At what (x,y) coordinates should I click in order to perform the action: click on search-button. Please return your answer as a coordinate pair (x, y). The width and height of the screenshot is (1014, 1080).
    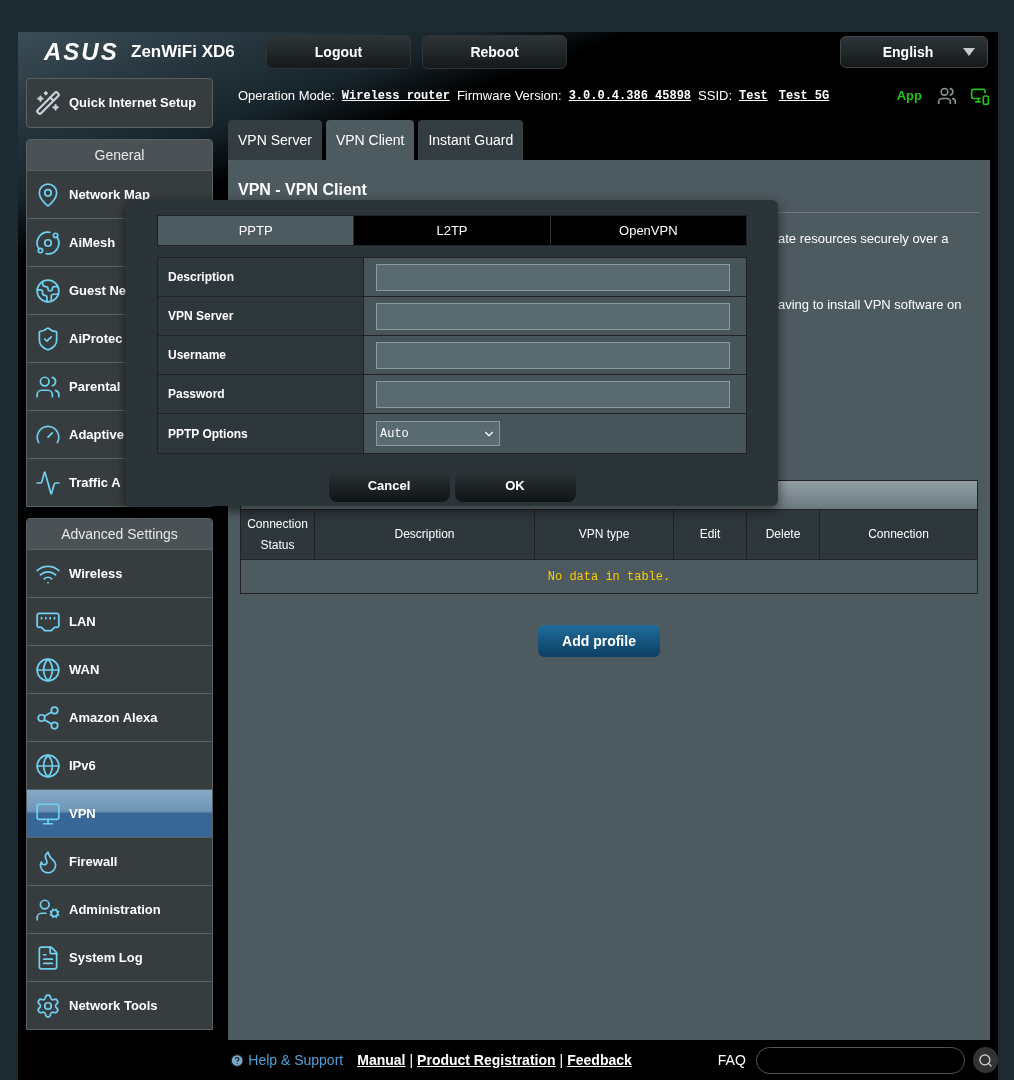
    Looking at the image, I should click on (985, 1060).